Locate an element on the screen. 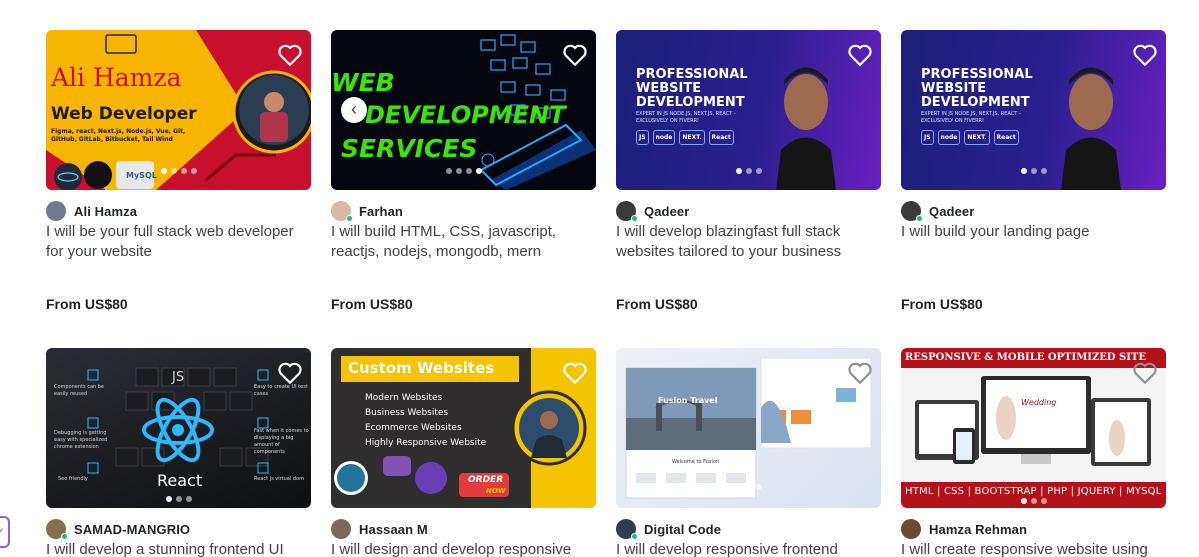 Image resolution: width=1199 pixels, height=557 pixels. seller-info: Digital Code is located at coordinates (748, 529).